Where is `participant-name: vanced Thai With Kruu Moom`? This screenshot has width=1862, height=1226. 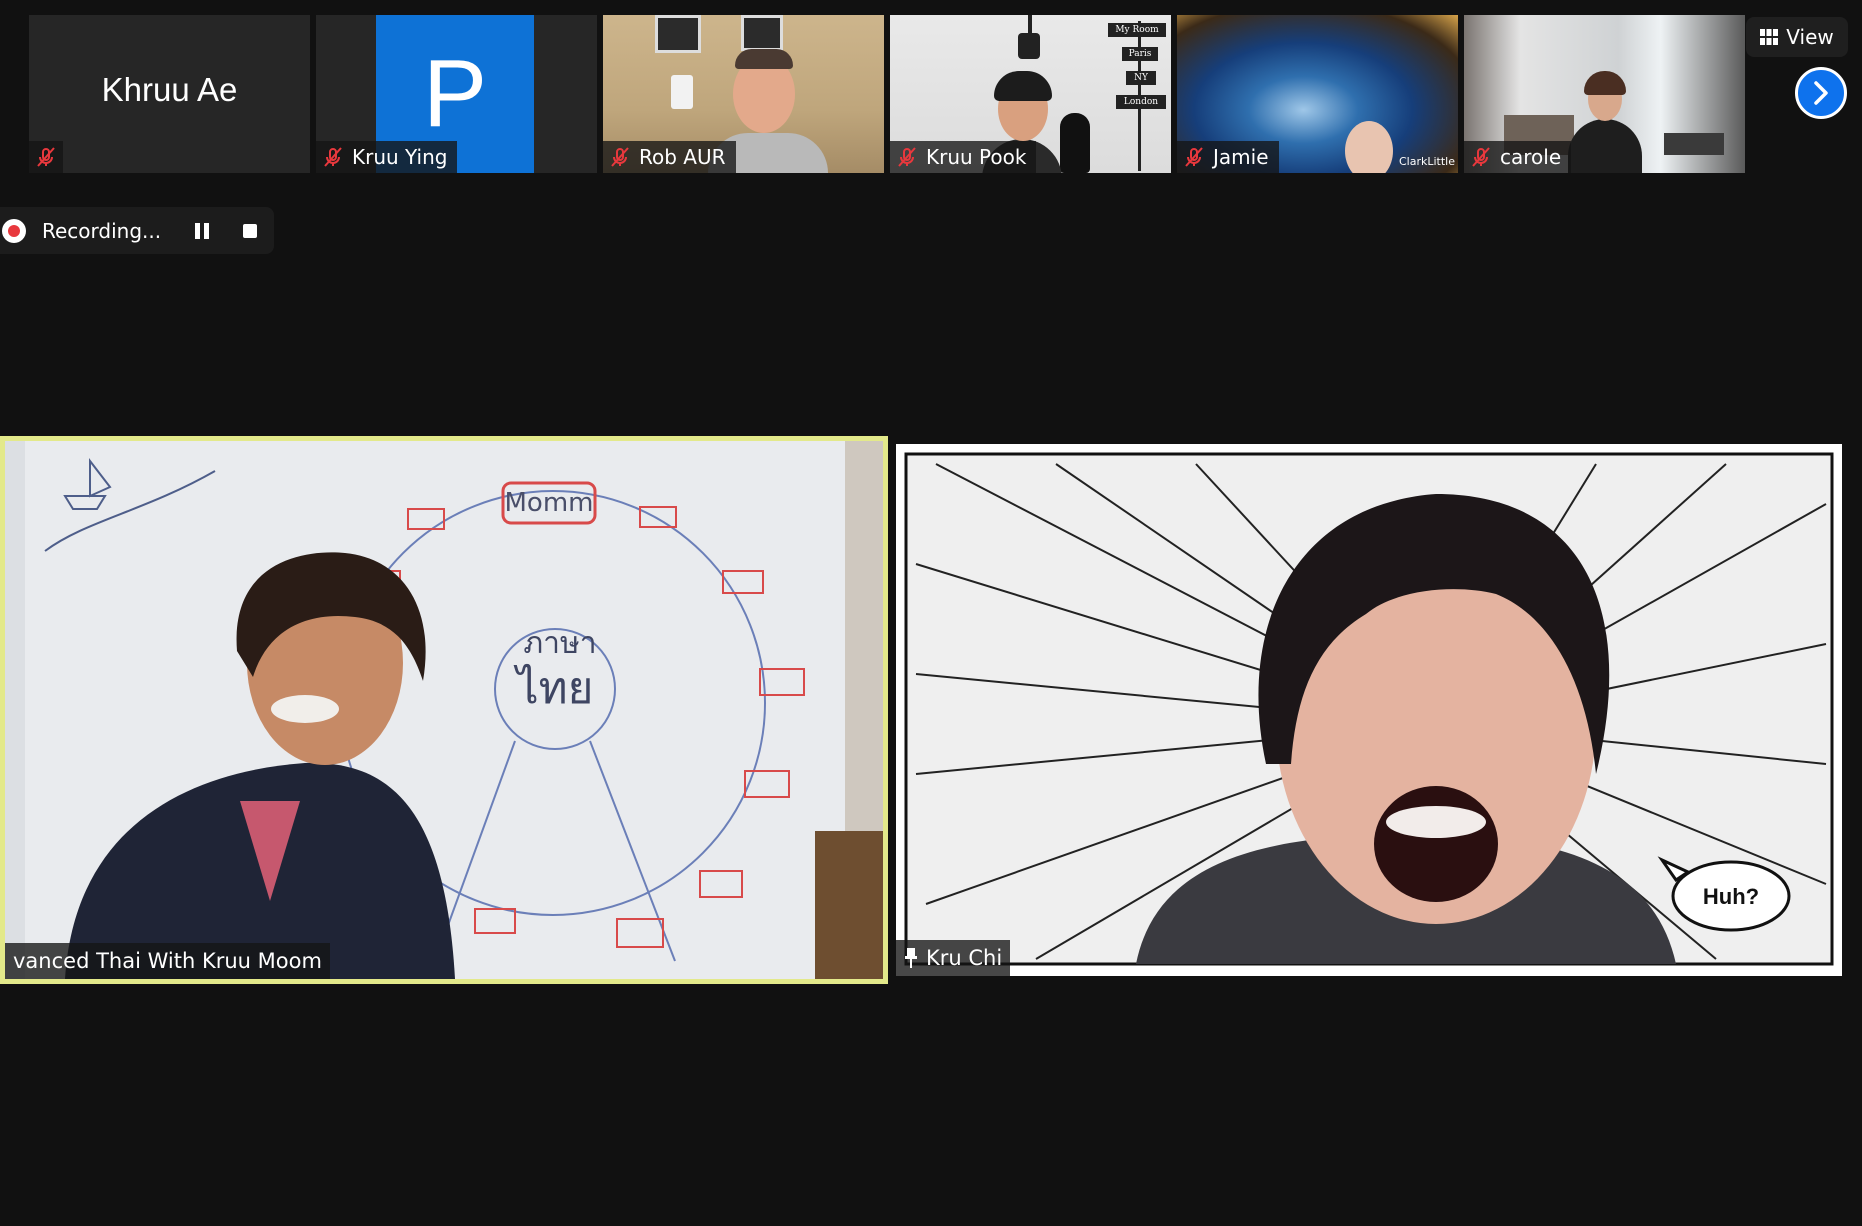 participant-name: vanced Thai With Kruu Moom is located at coordinates (167, 961).